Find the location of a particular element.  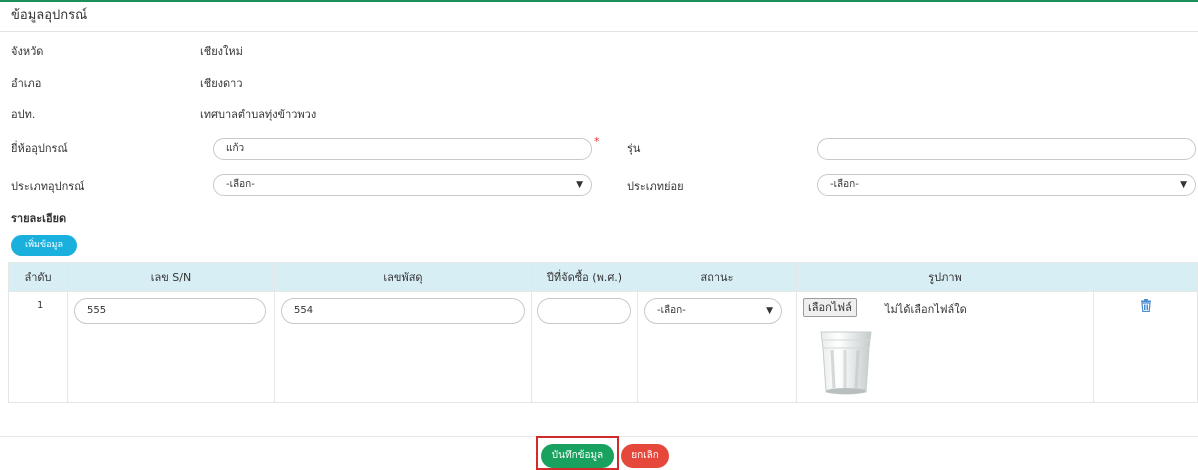

model-input is located at coordinates (1006, 149).